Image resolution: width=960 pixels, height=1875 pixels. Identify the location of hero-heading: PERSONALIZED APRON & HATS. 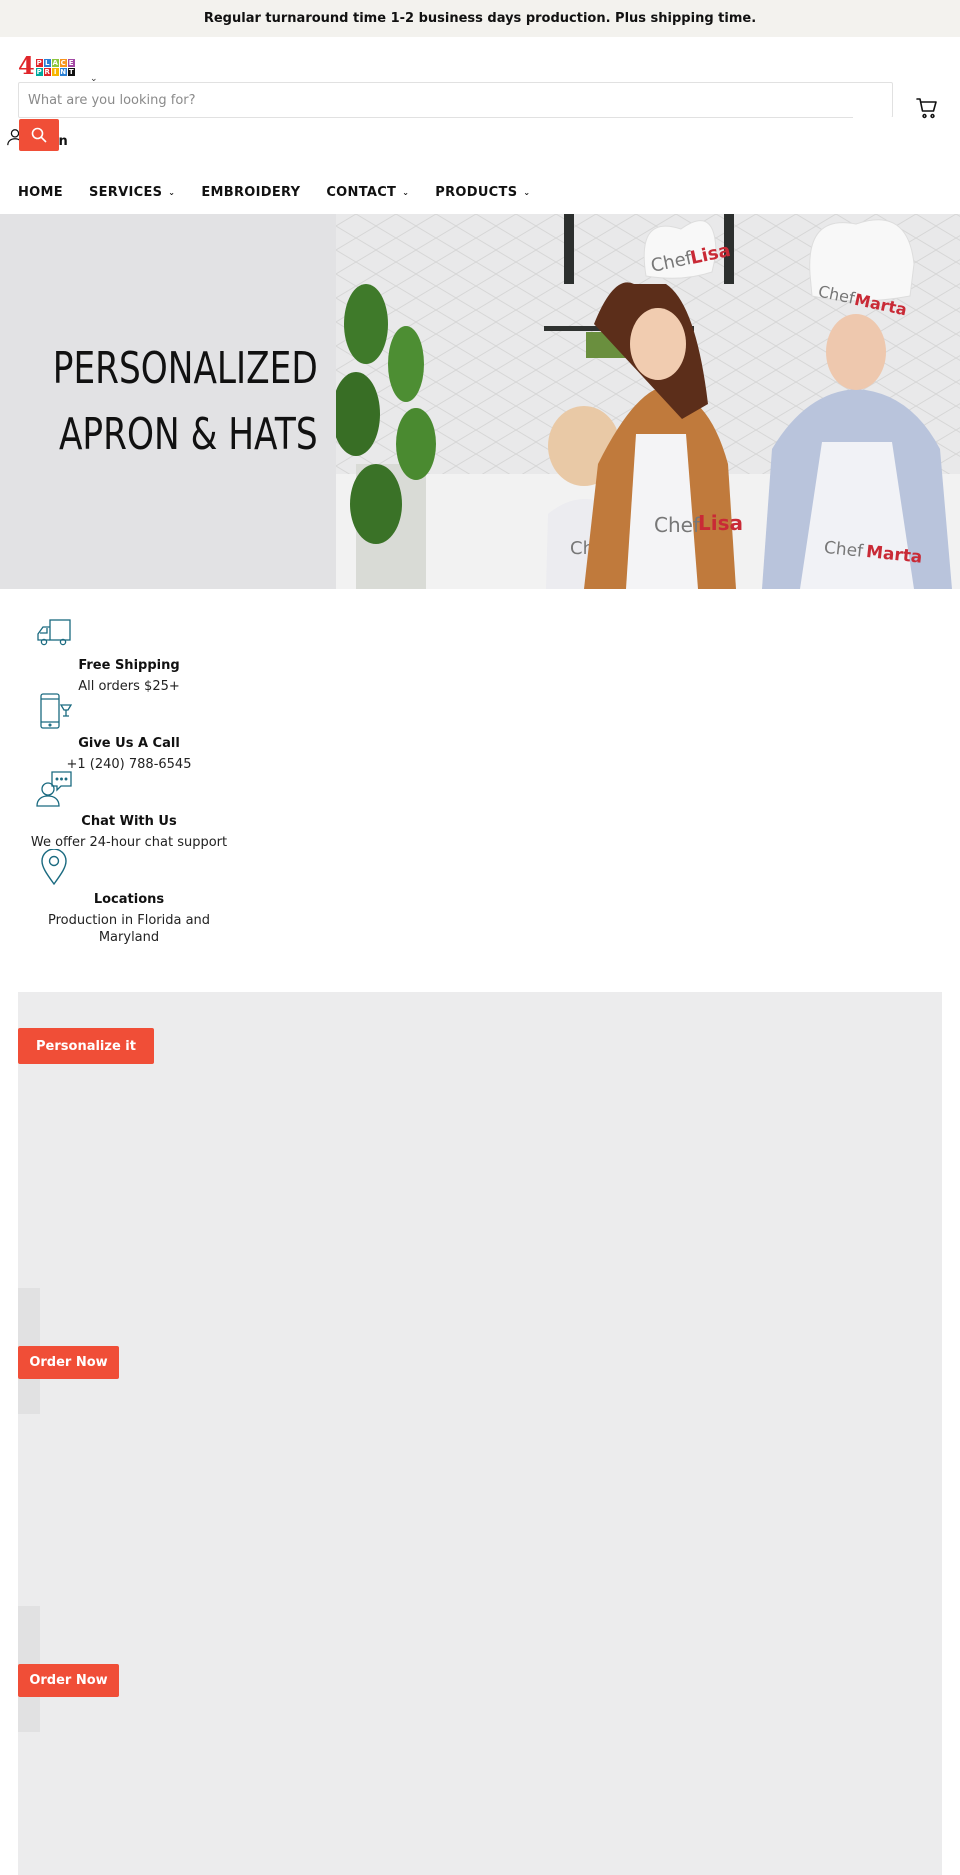
(168, 401).